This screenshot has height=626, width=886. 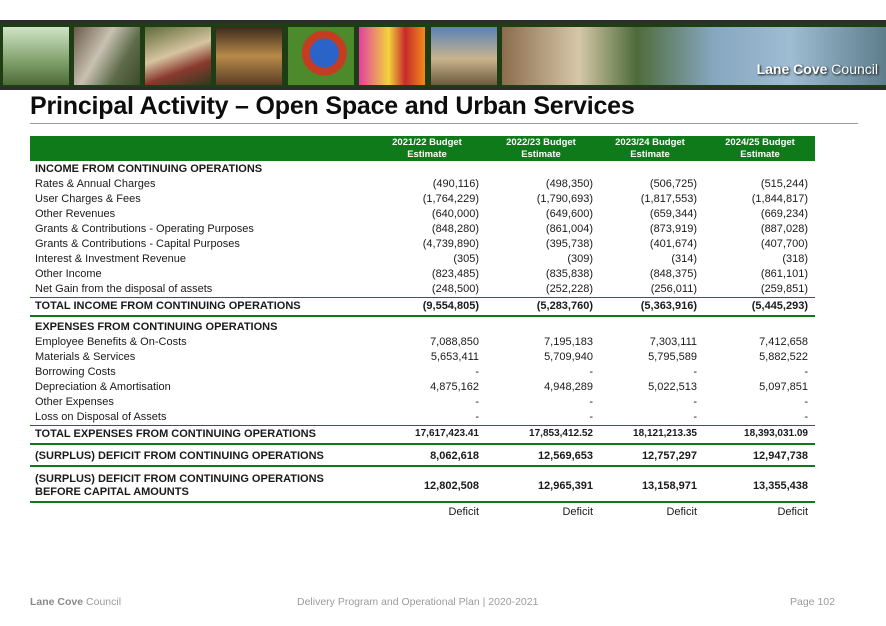 I want to click on cell-value: 5,097,851, so click(x=783, y=387).